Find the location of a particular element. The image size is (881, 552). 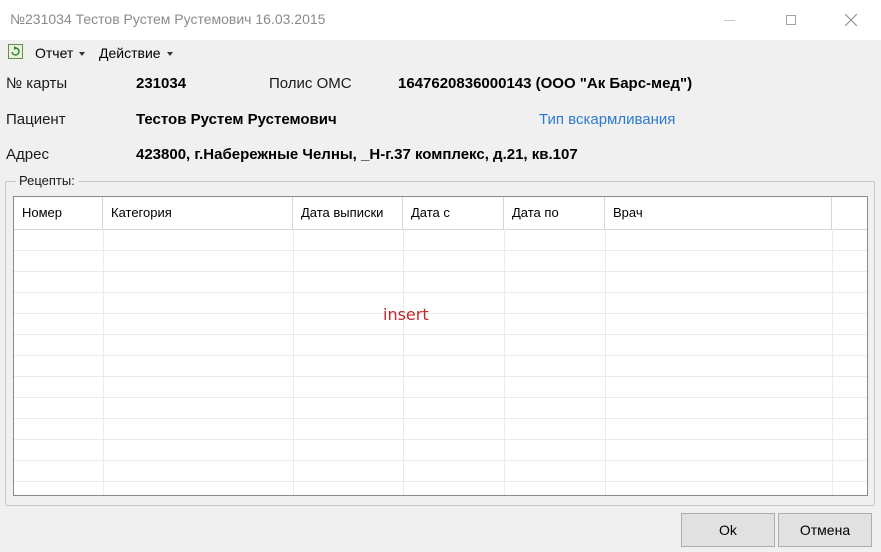

address-label: Адрес is located at coordinates (27, 154).